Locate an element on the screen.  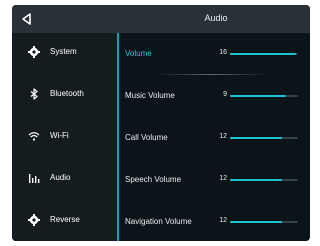
volume-label: Volume is located at coordinates (138, 53).